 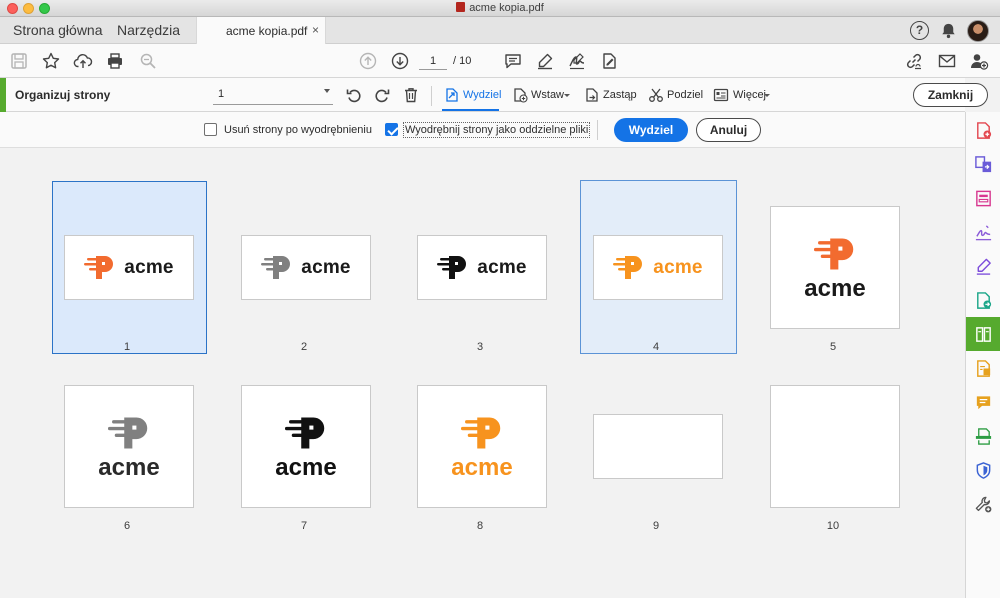 I want to click on page-range-value: 1, so click(x=221, y=94).